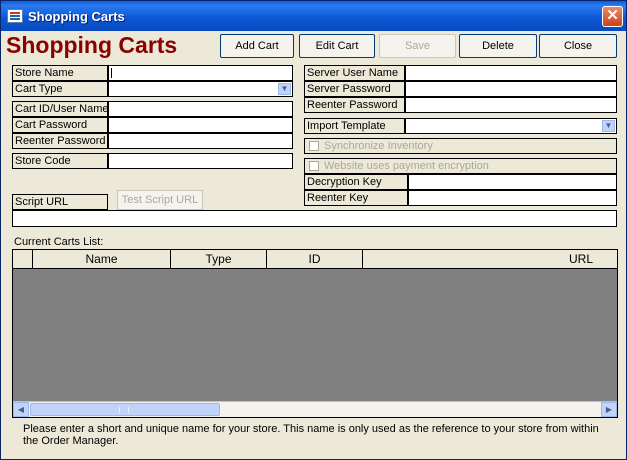  What do you see at coordinates (354, 89) in the screenshot?
I see `server-password-label: Server Password` at bounding box center [354, 89].